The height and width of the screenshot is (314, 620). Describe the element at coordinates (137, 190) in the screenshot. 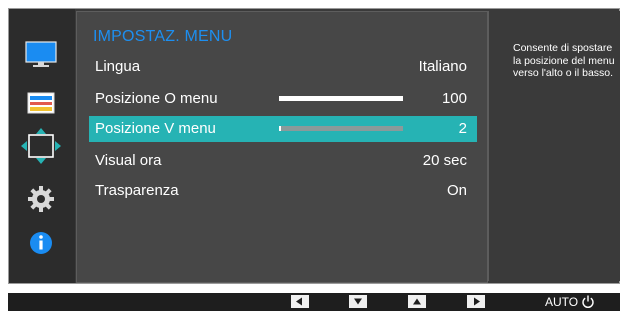

I see `row-label: Trasparenza` at that location.